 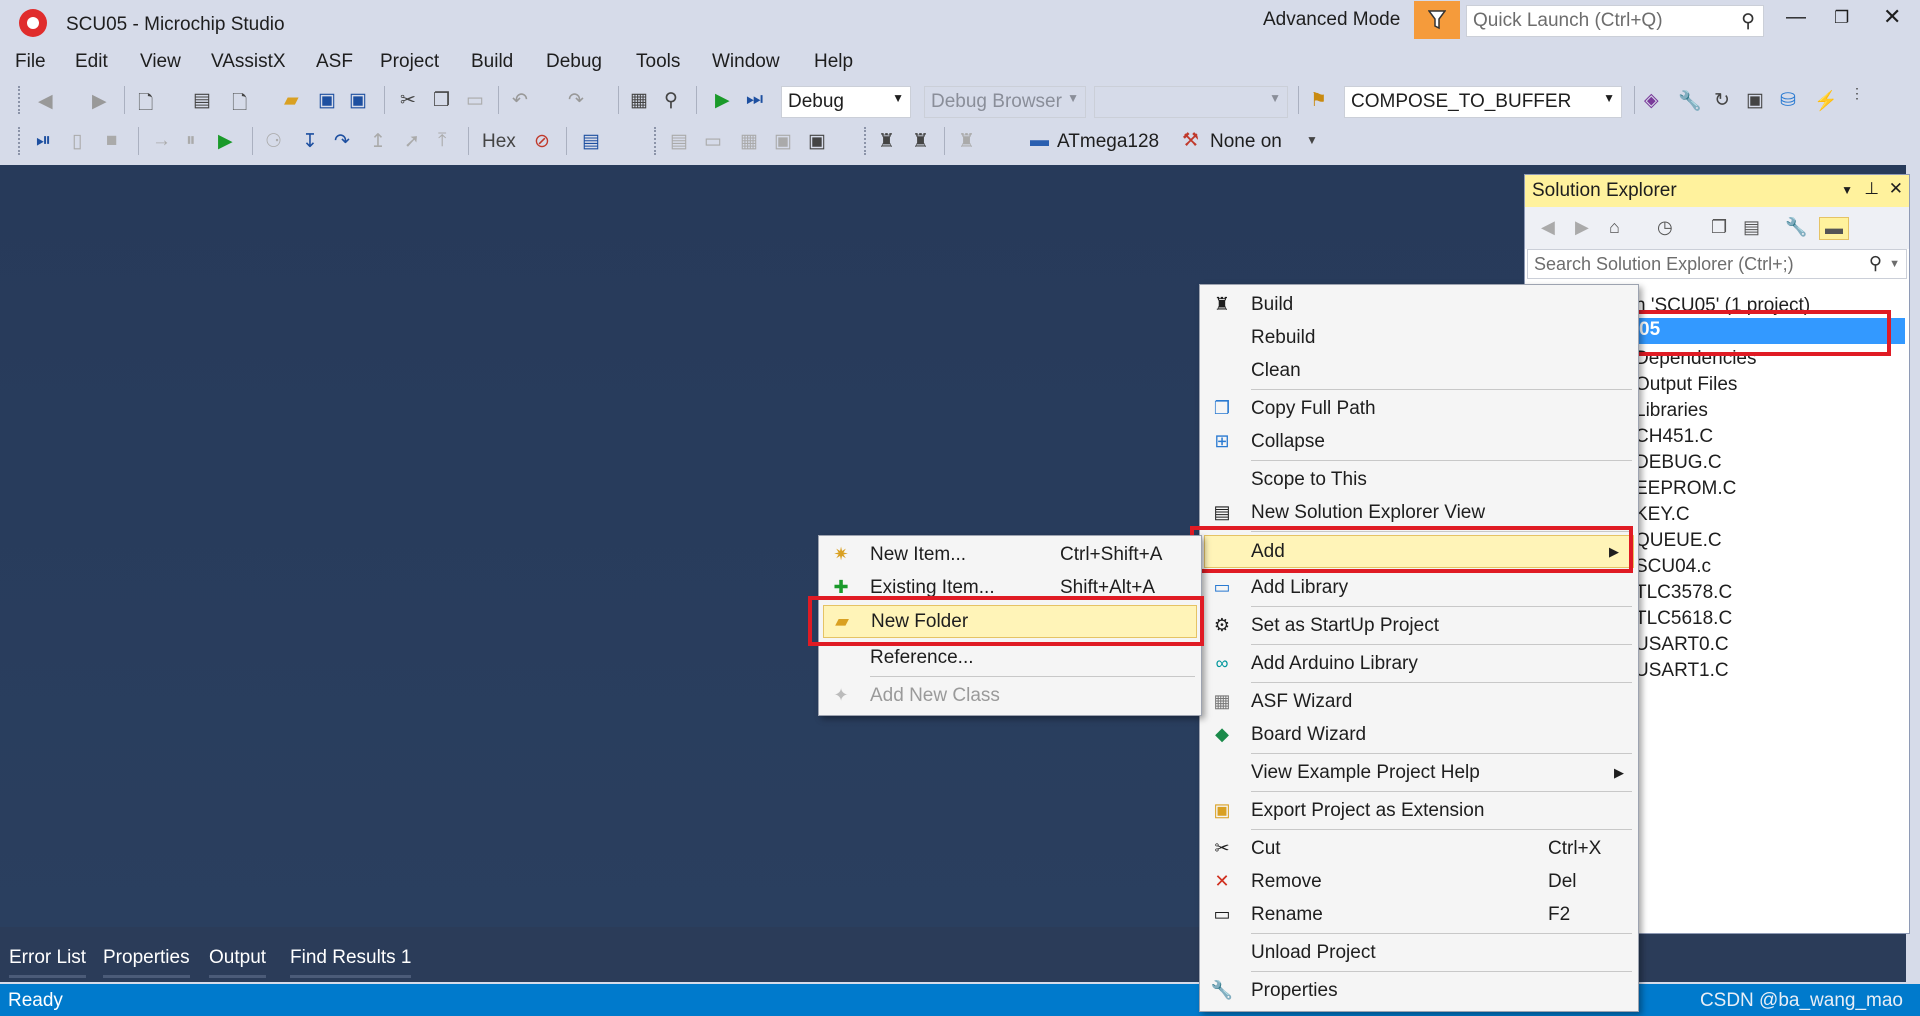 What do you see at coordinates (1419, 991) in the screenshot?
I see `menu-item-properties: 🔧 Properties` at bounding box center [1419, 991].